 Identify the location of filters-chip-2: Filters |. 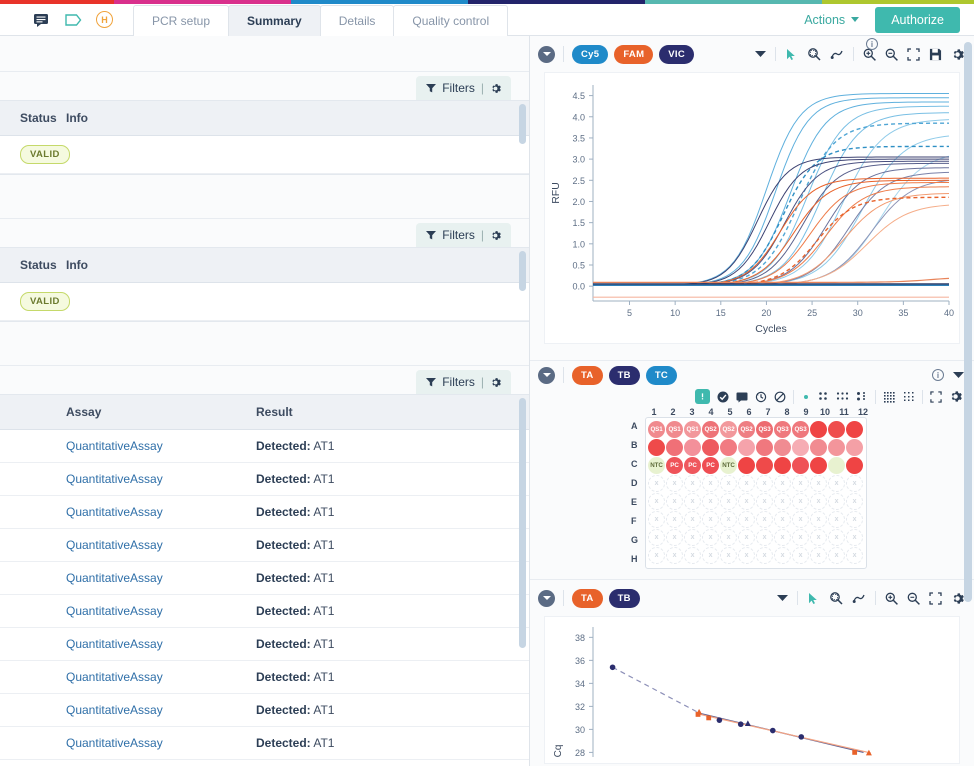
(463, 235).